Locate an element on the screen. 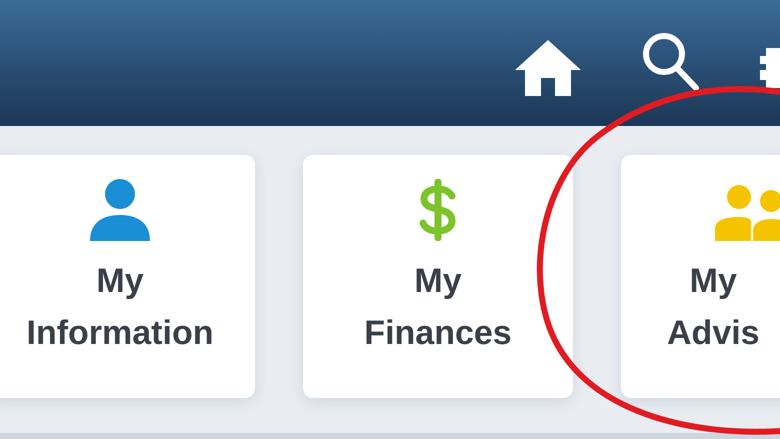  home-icon is located at coordinates (548, 68).